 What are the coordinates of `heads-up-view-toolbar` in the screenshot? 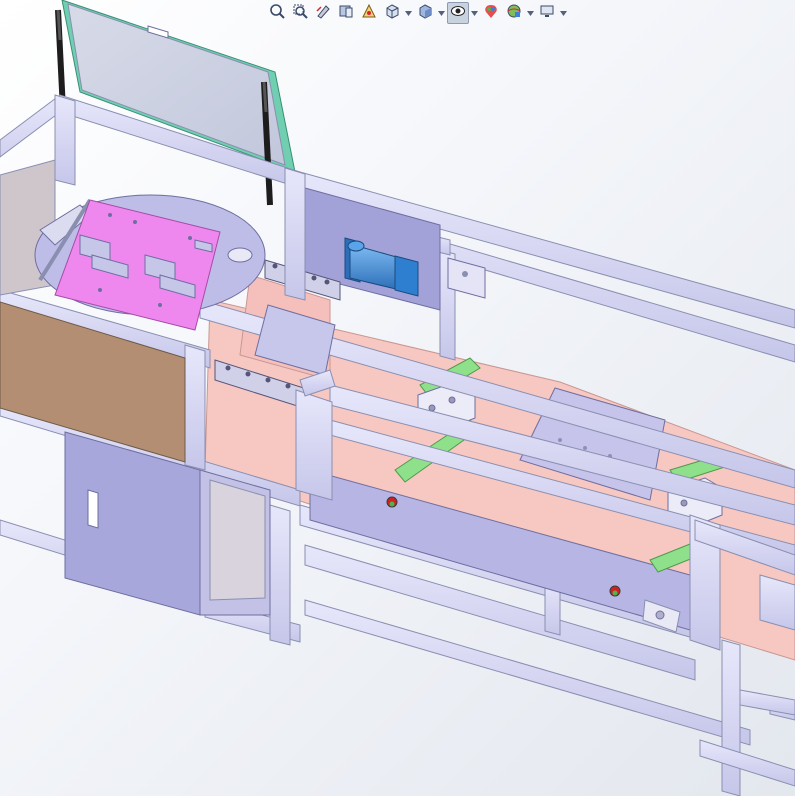 It's located at (417, 13).